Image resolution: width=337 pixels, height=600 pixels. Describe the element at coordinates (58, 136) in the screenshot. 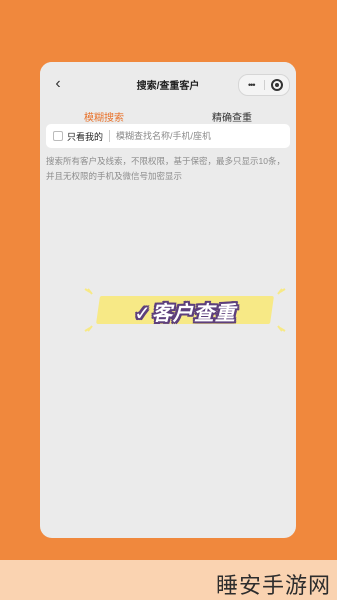

I see `only-mine-checkbox` at that location.